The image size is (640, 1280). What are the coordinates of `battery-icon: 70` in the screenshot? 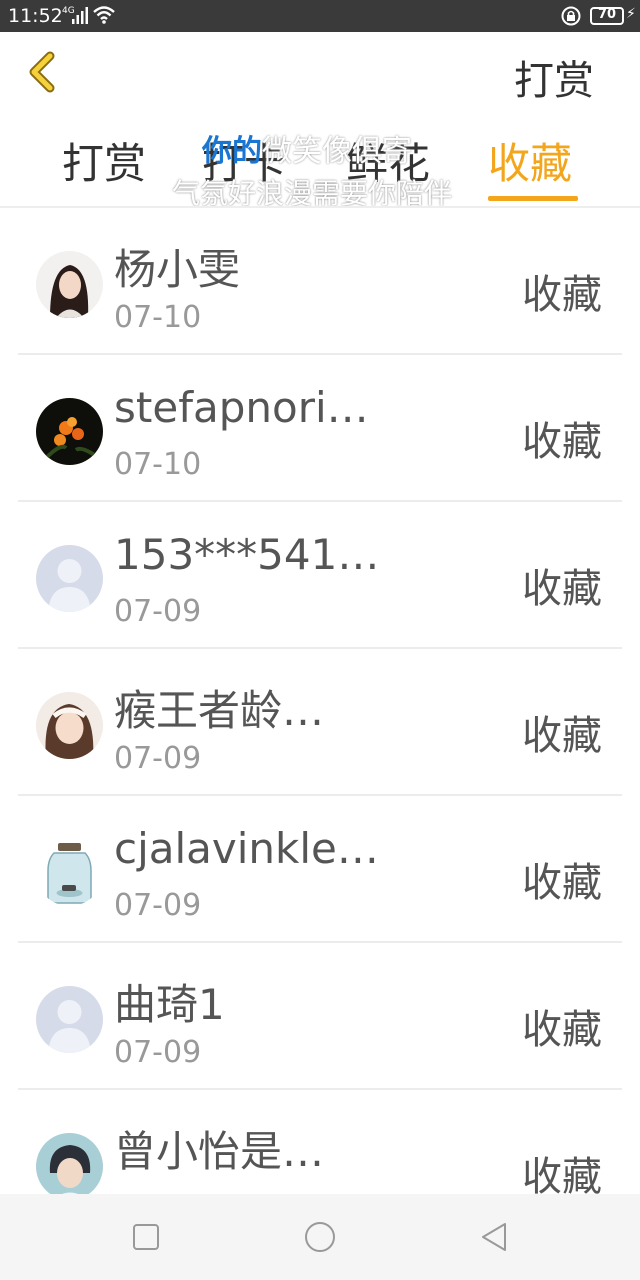 It's located at (607, 16).